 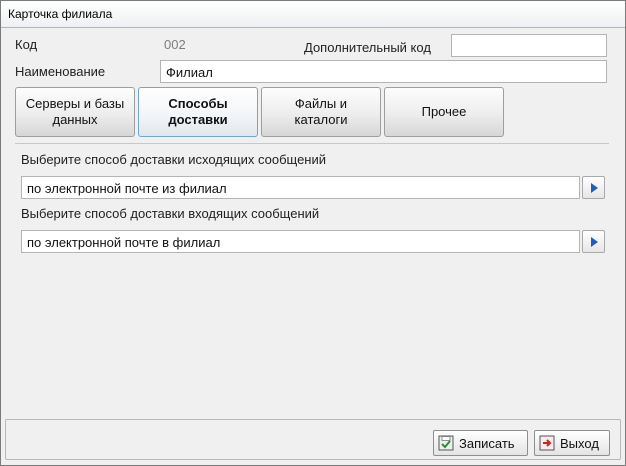 What do you see at coordinates (446, 443) in the screenshot?
I see `save-icon` at bounding box center [446, 443].